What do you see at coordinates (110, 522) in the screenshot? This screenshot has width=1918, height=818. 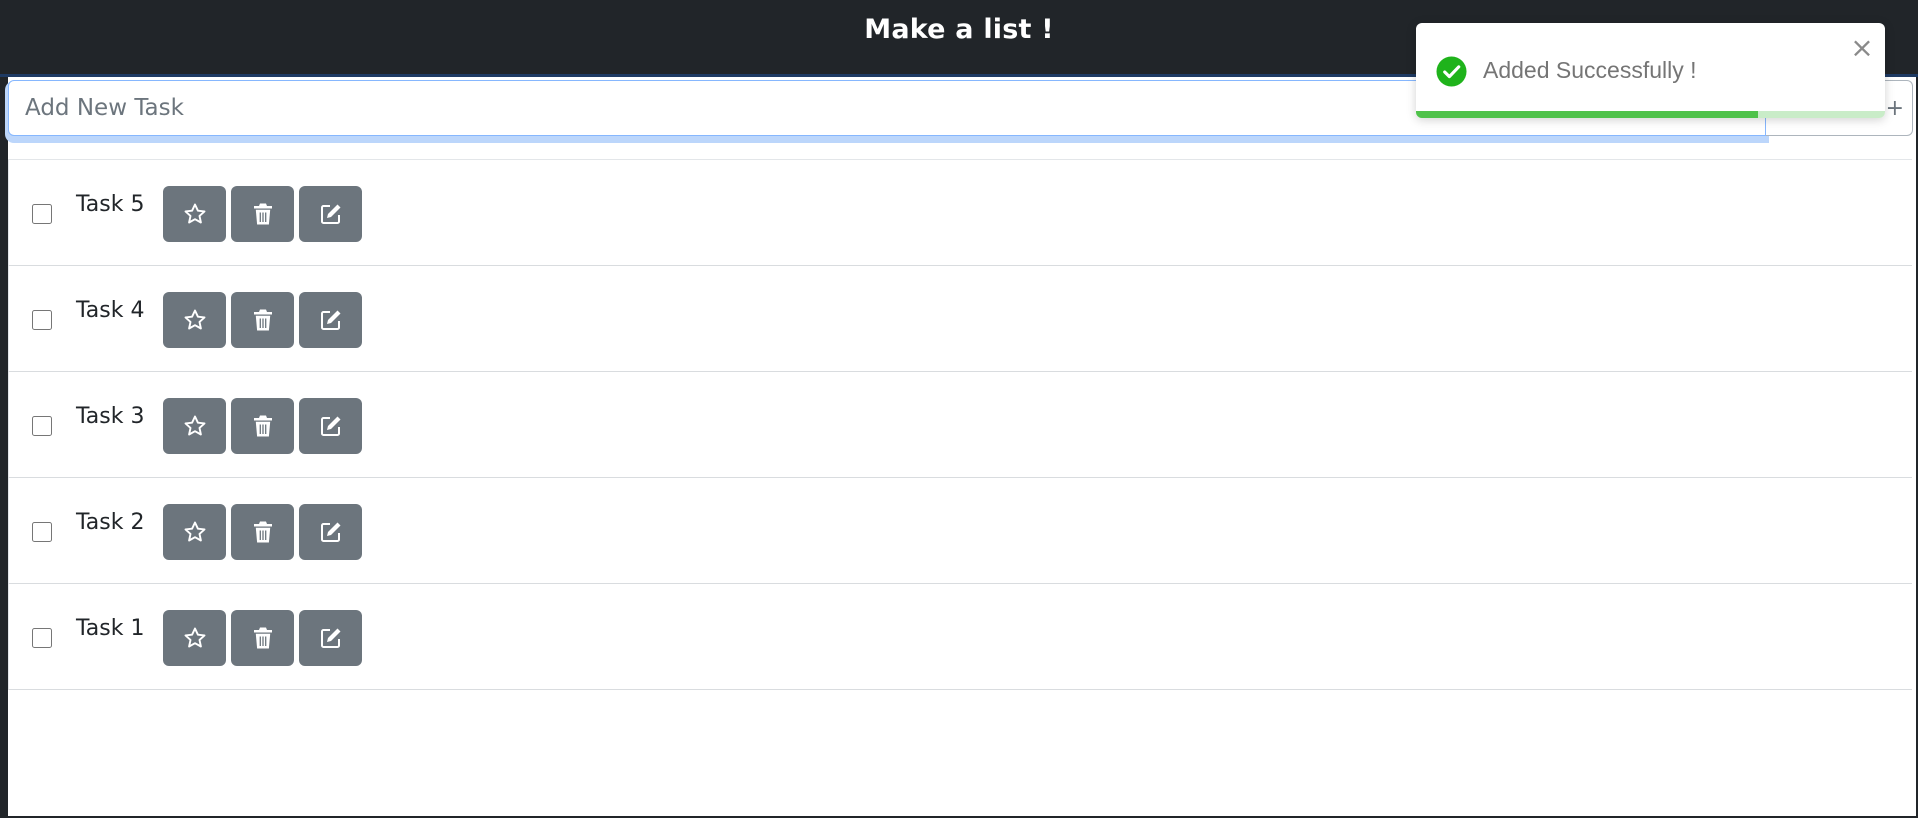 I see `task-label: Task 2` at bounding box center [110, 522].